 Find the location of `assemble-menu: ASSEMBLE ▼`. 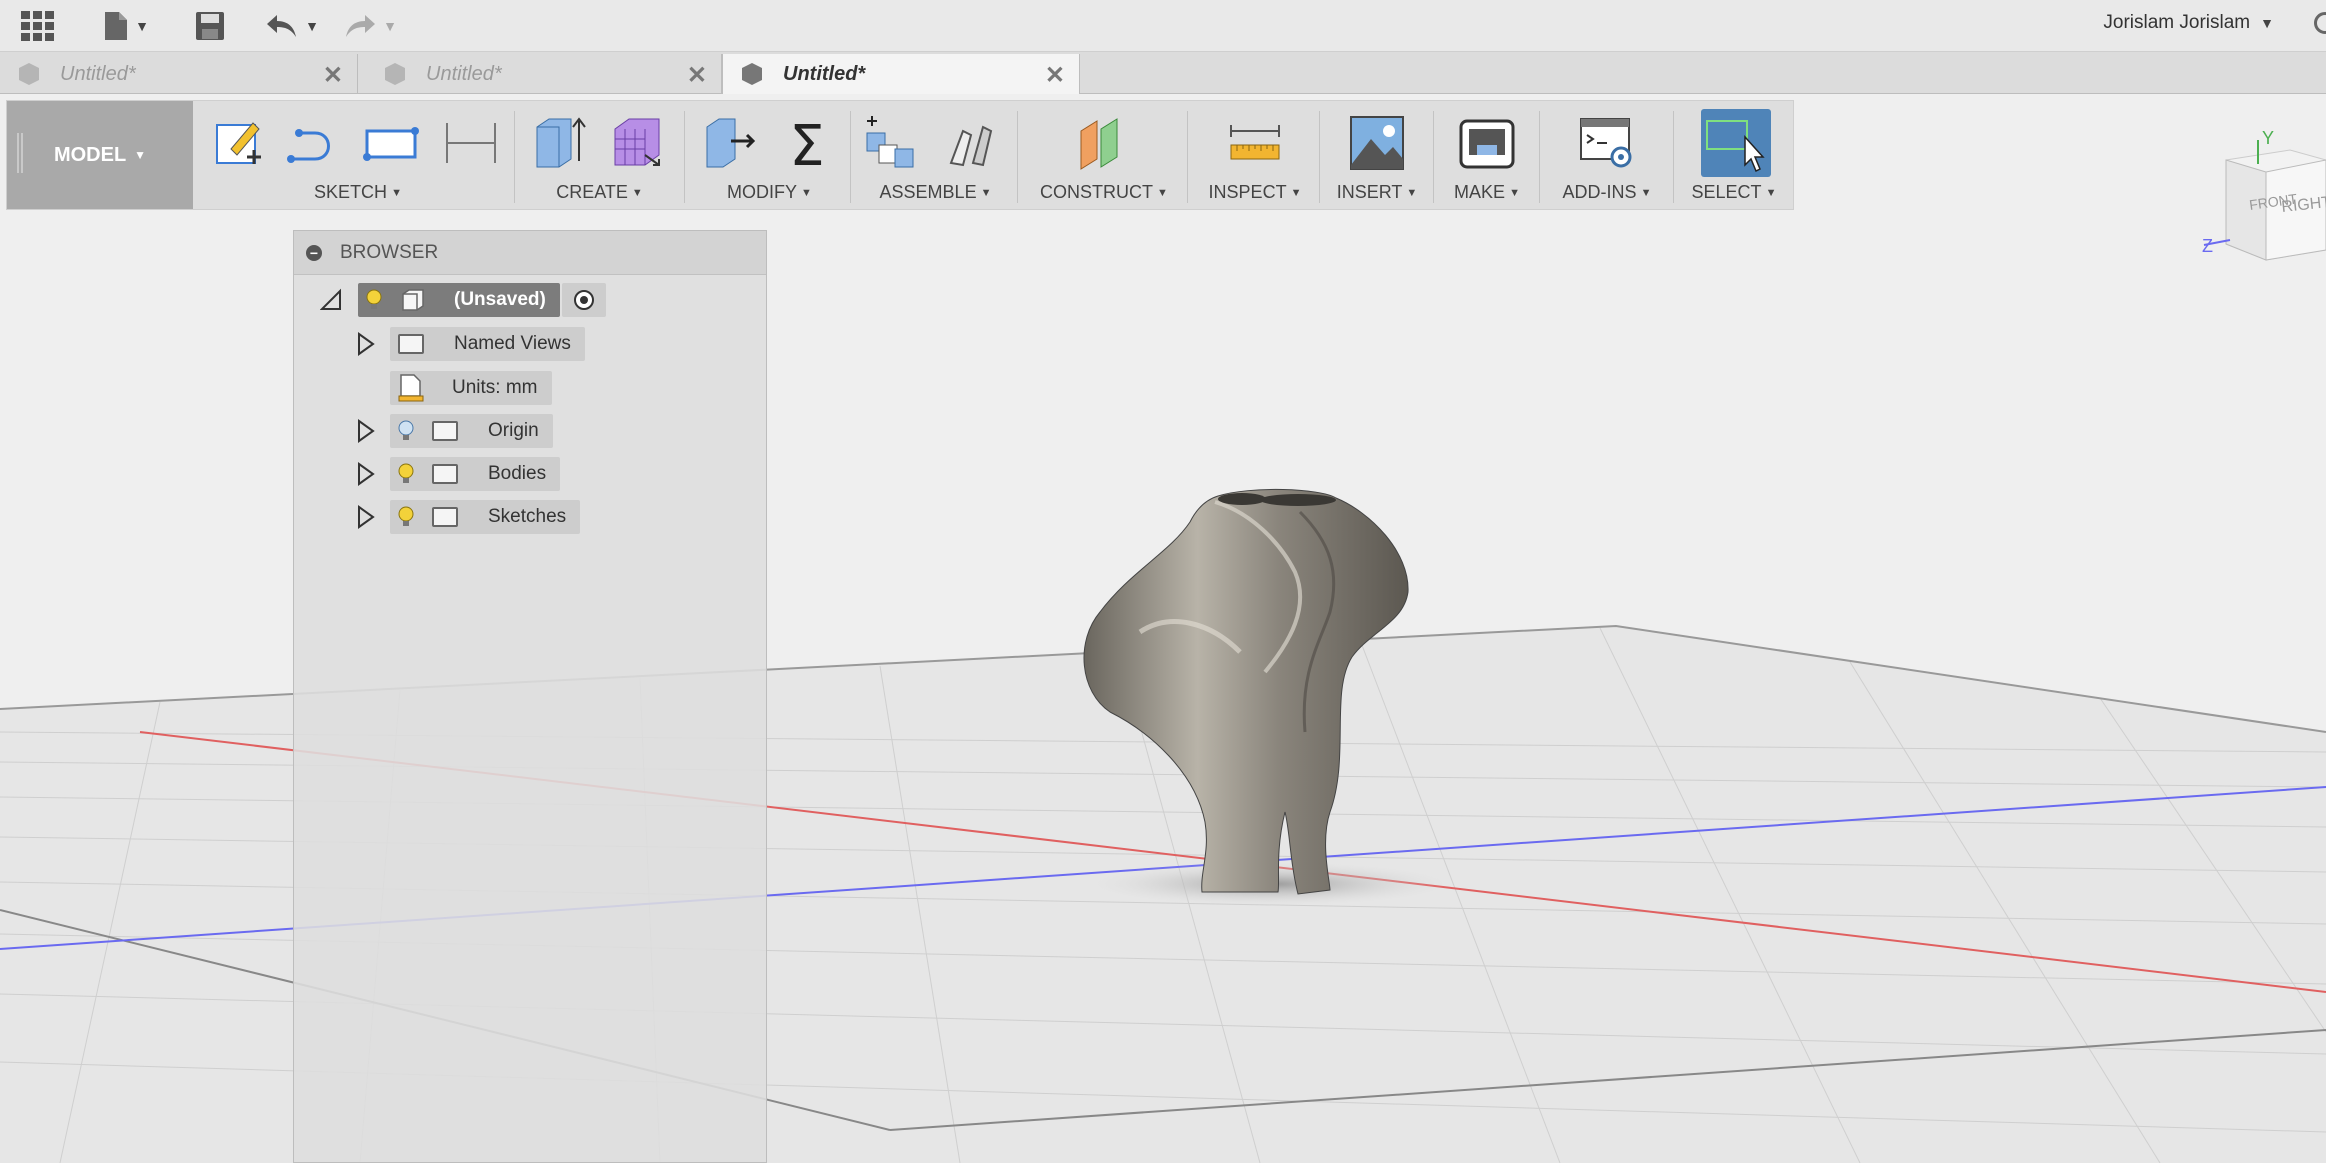

assemble-menu: ASSEMBLE ▼ is located at coordinates (935, 192).